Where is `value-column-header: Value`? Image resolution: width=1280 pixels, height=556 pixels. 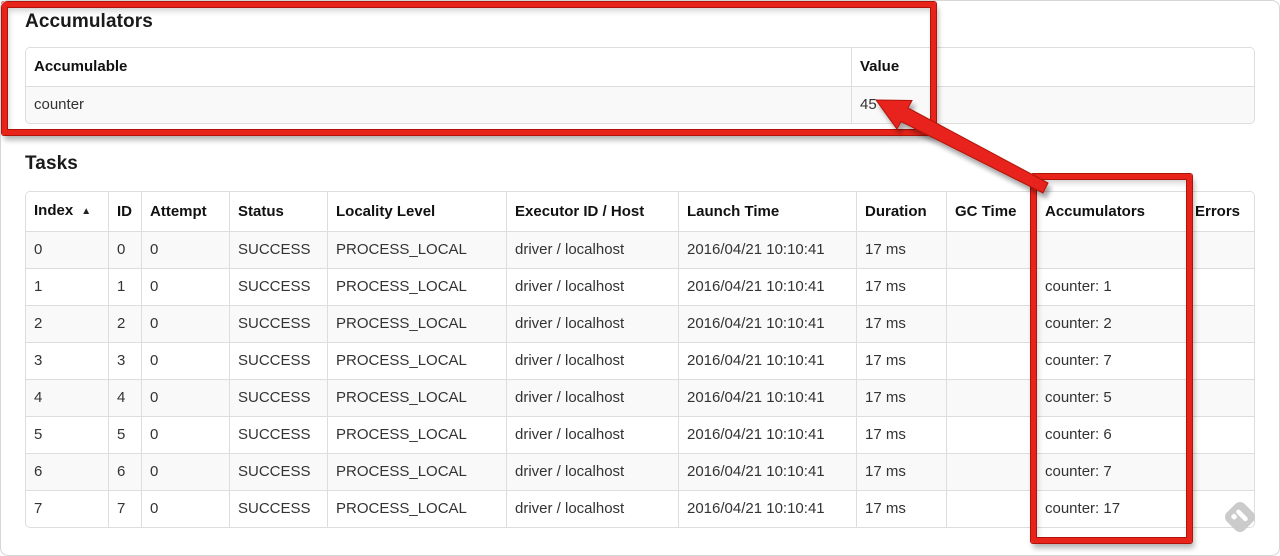 value-column-header: Value is located at coordinates (1052, 67).